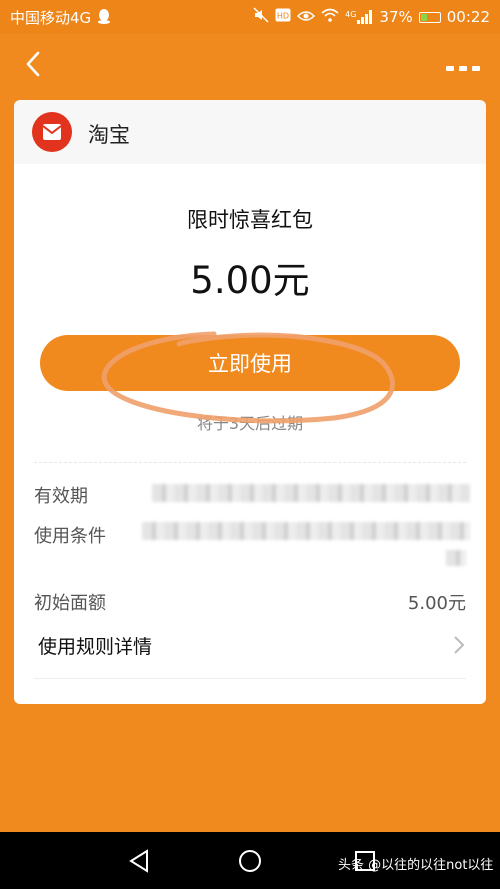 The width and height of the screenshot is (500, 889). I want to click on condition-label: 使用条件, so click(70, 536).